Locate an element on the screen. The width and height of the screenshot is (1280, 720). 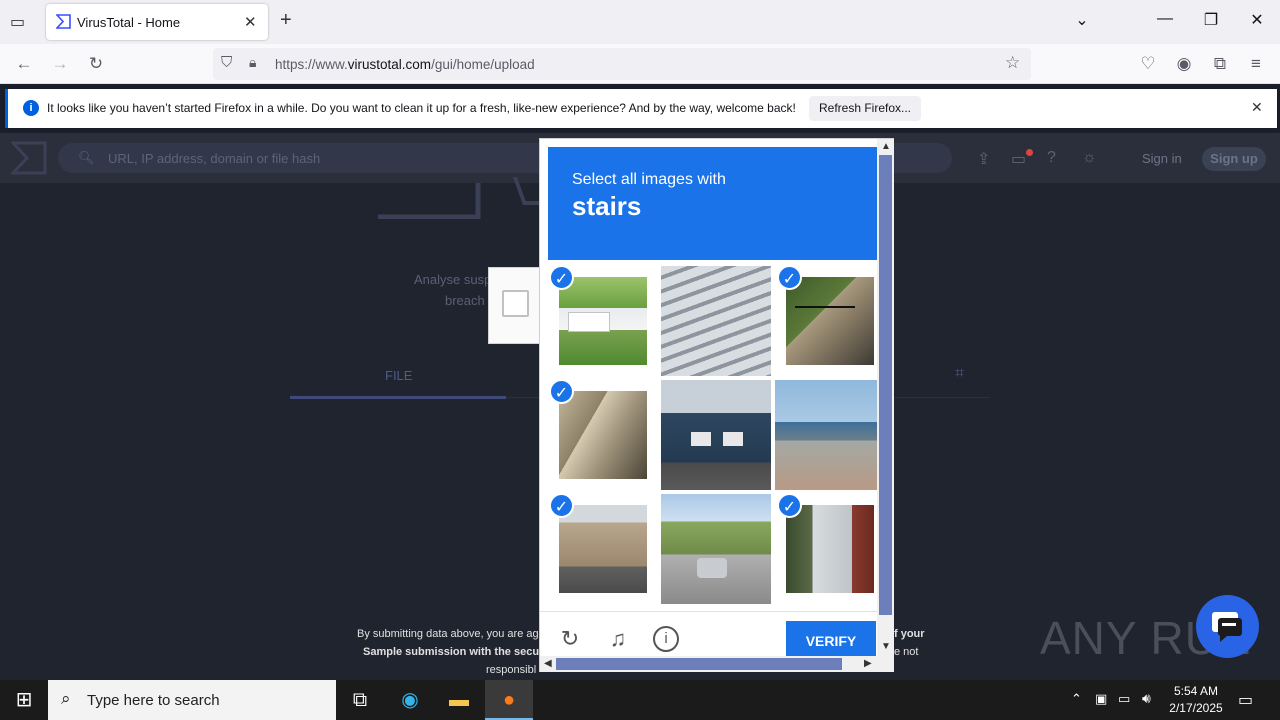
taskbar-search-input: ⌕ Type here to search is located at coordinates (192, 700).